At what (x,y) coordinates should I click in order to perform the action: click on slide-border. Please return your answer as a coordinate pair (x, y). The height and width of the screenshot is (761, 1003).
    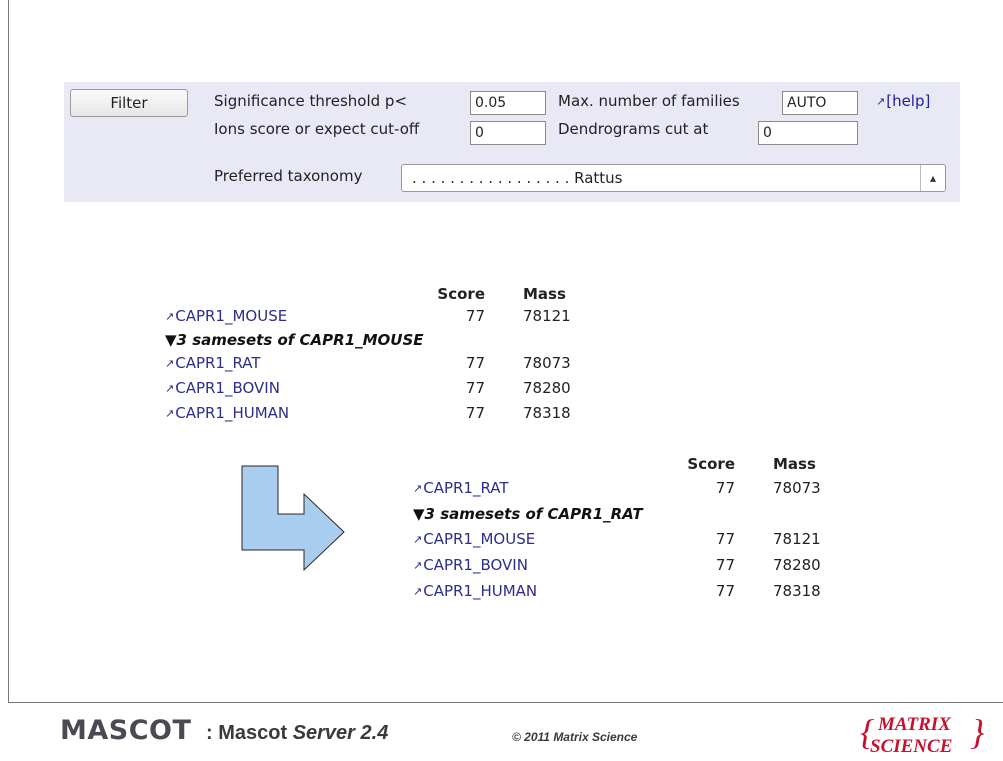
    Looking at the image, I should click on (8, 351).